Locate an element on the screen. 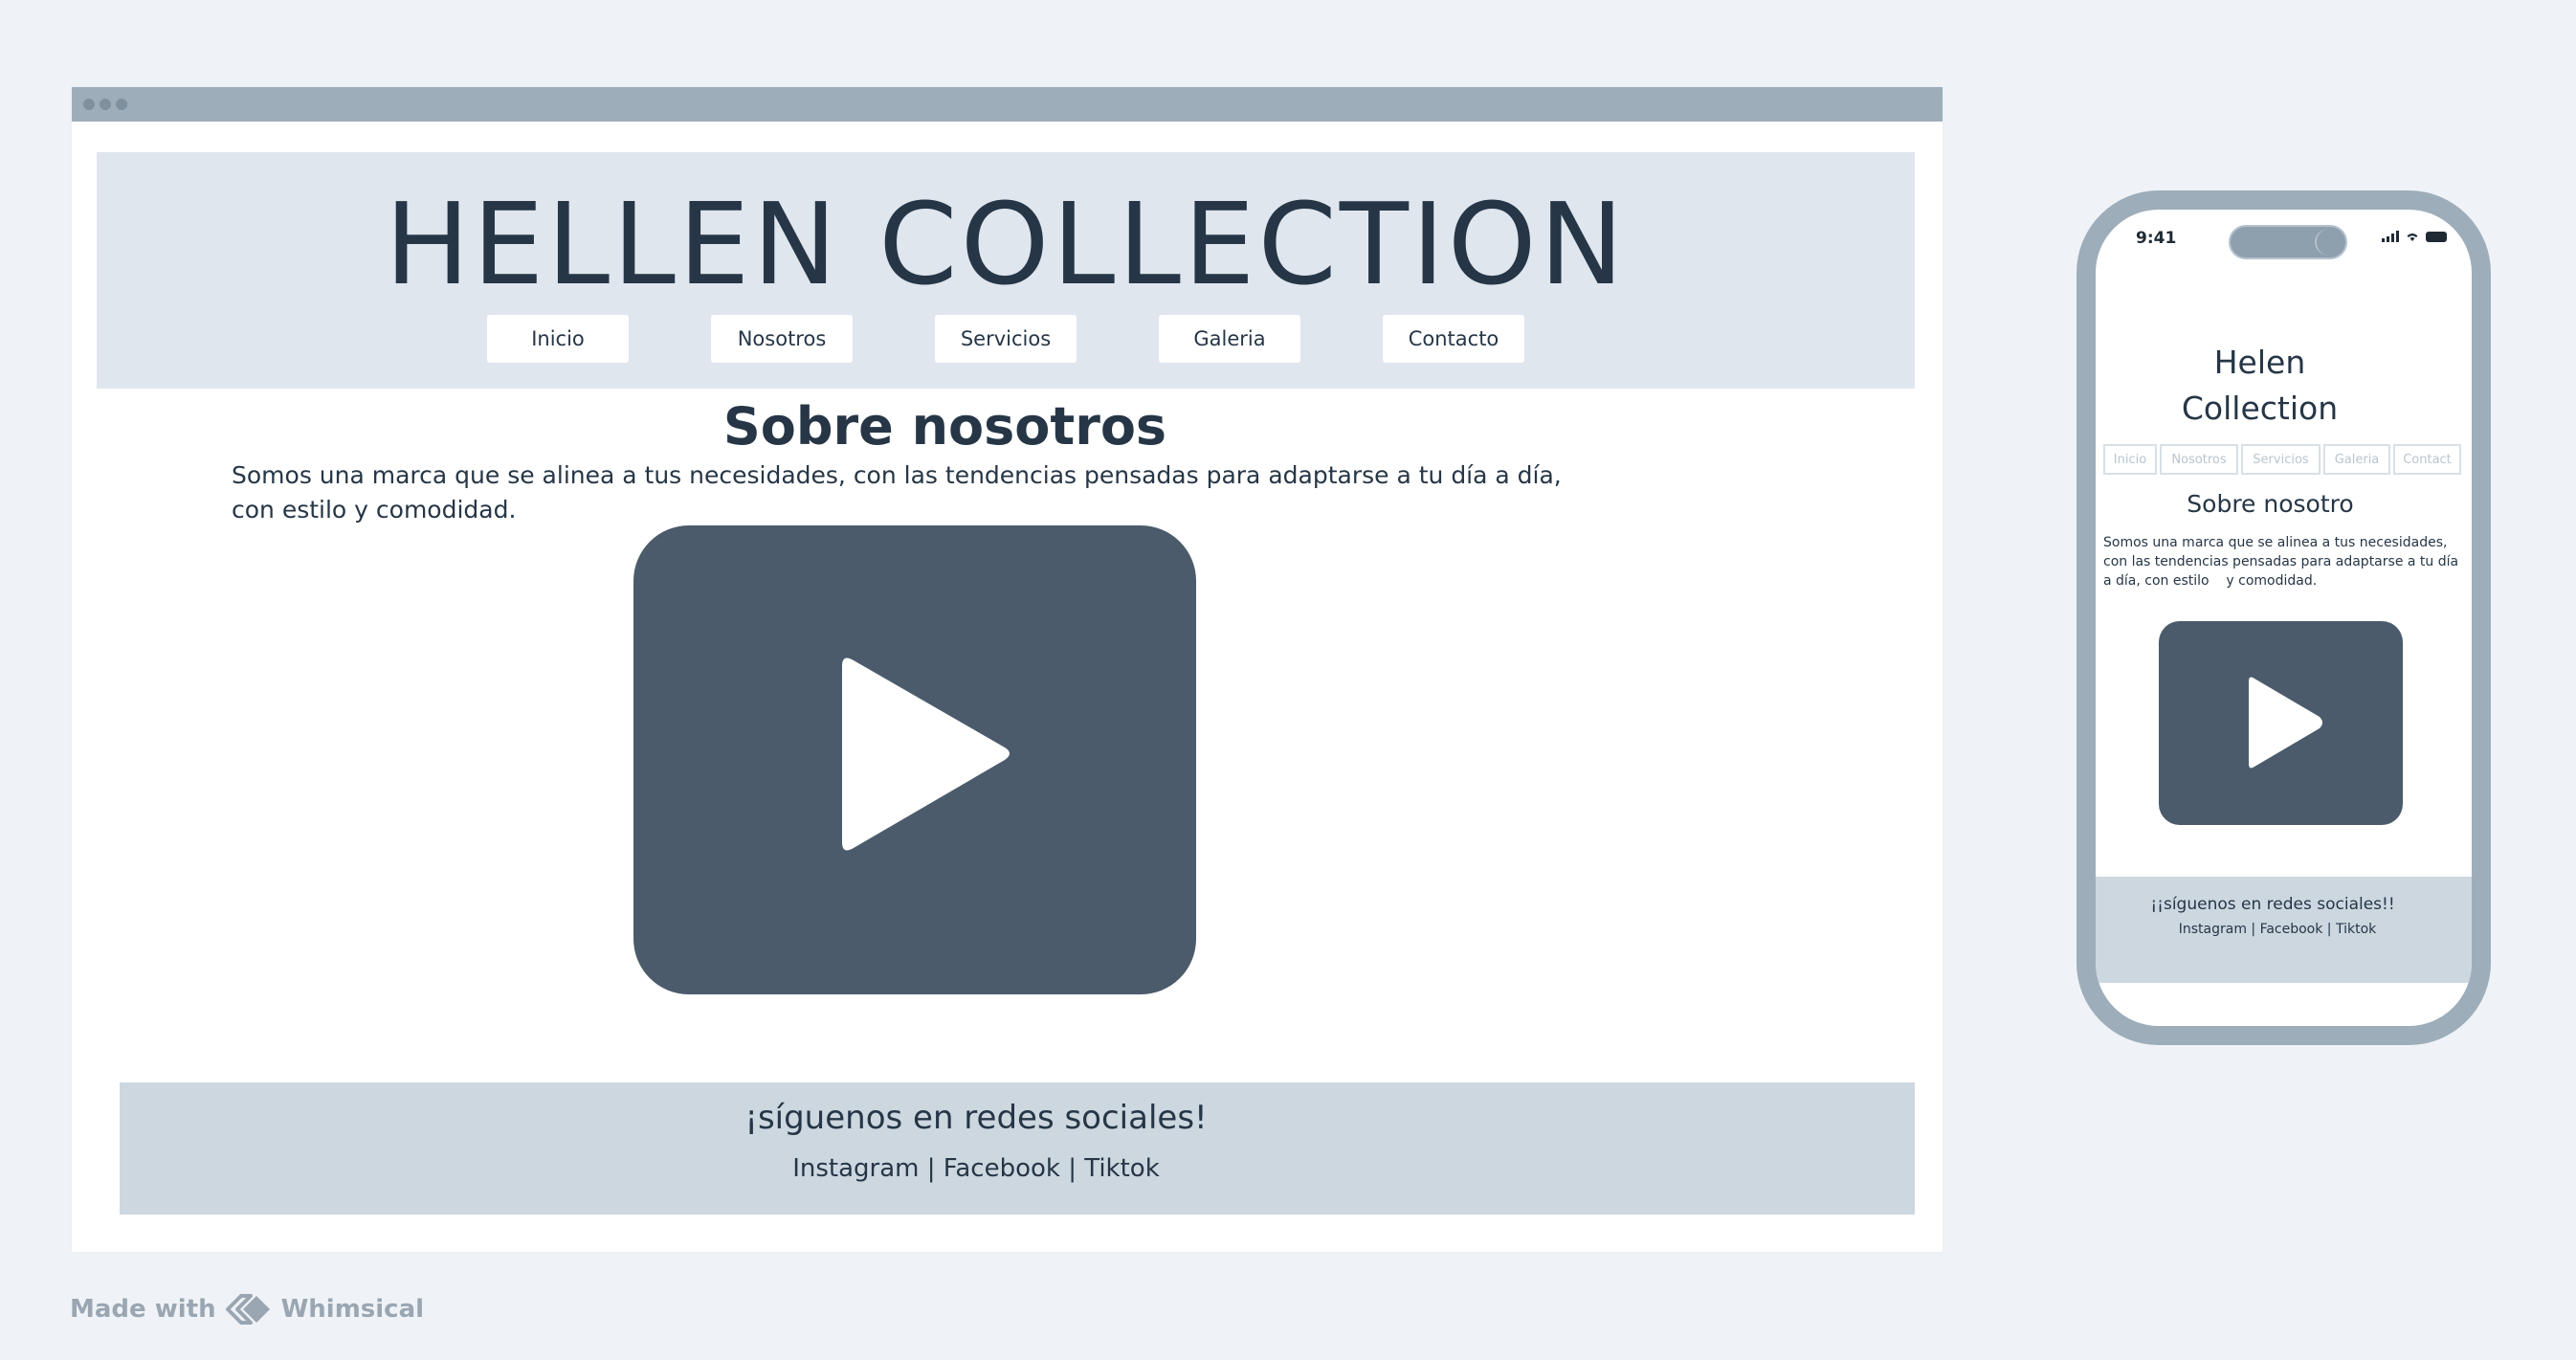 This screenshot has height=1360, width=2576. footer-heading: ¡síguenos en redes sociales! is located at coordinates (976, 1118).